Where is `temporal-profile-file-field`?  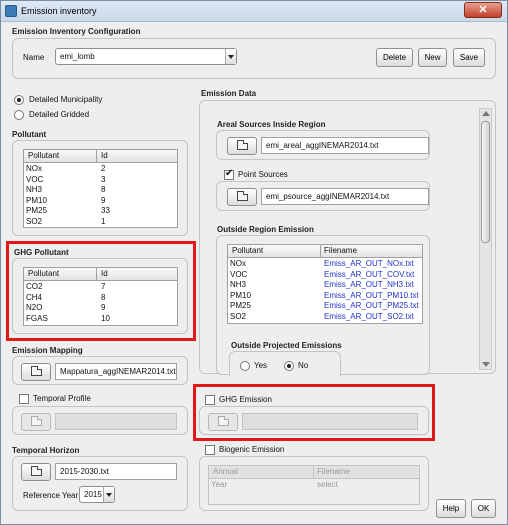
temporal-profile-file-field is located at coordinates (116, 421).